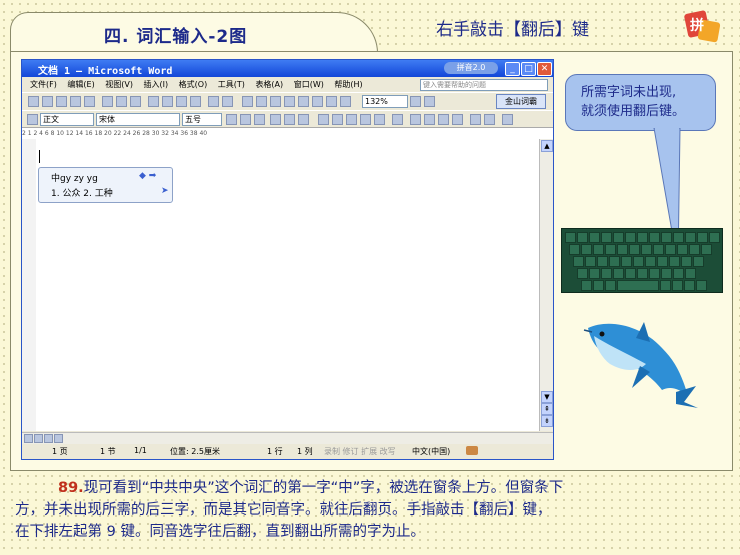 The image size is (740, 555). I want to click on char-shading-icon, so click(289, 119).